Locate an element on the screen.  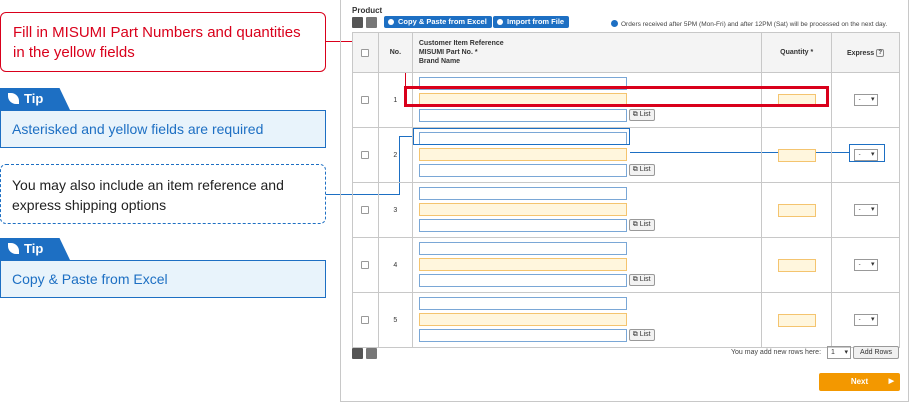
chevron-down-icon: ▾ is located at coordinates (846, 352).